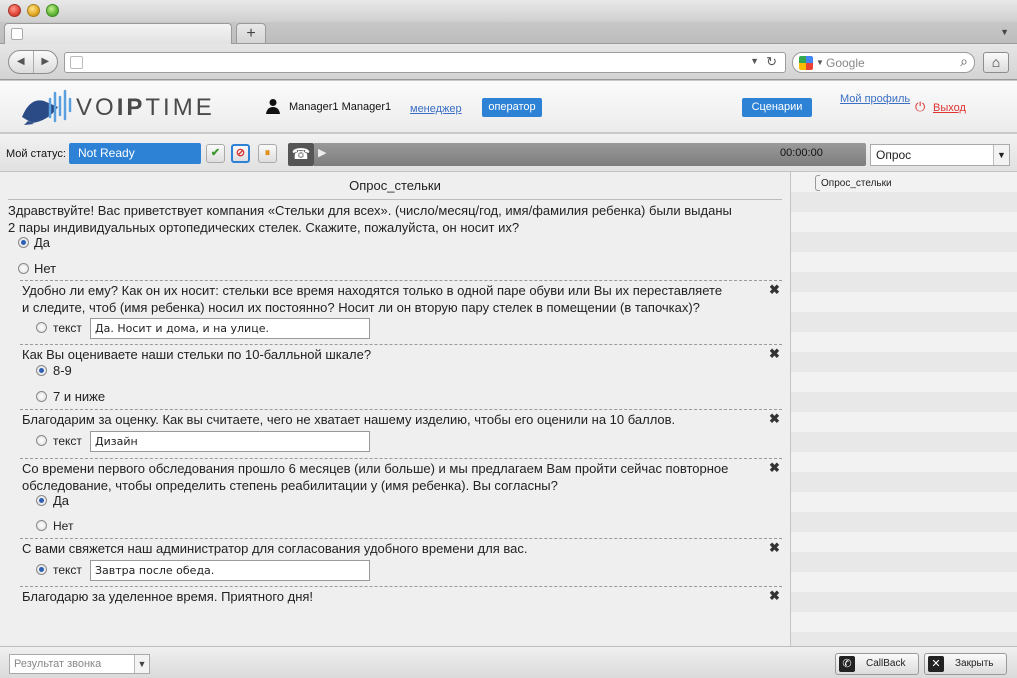 The image size is (1017, 678). What do you see at coordinates (886, 663) in the screenshot?
I see `callback-label: CallBack` at bounding box center [886, 663].